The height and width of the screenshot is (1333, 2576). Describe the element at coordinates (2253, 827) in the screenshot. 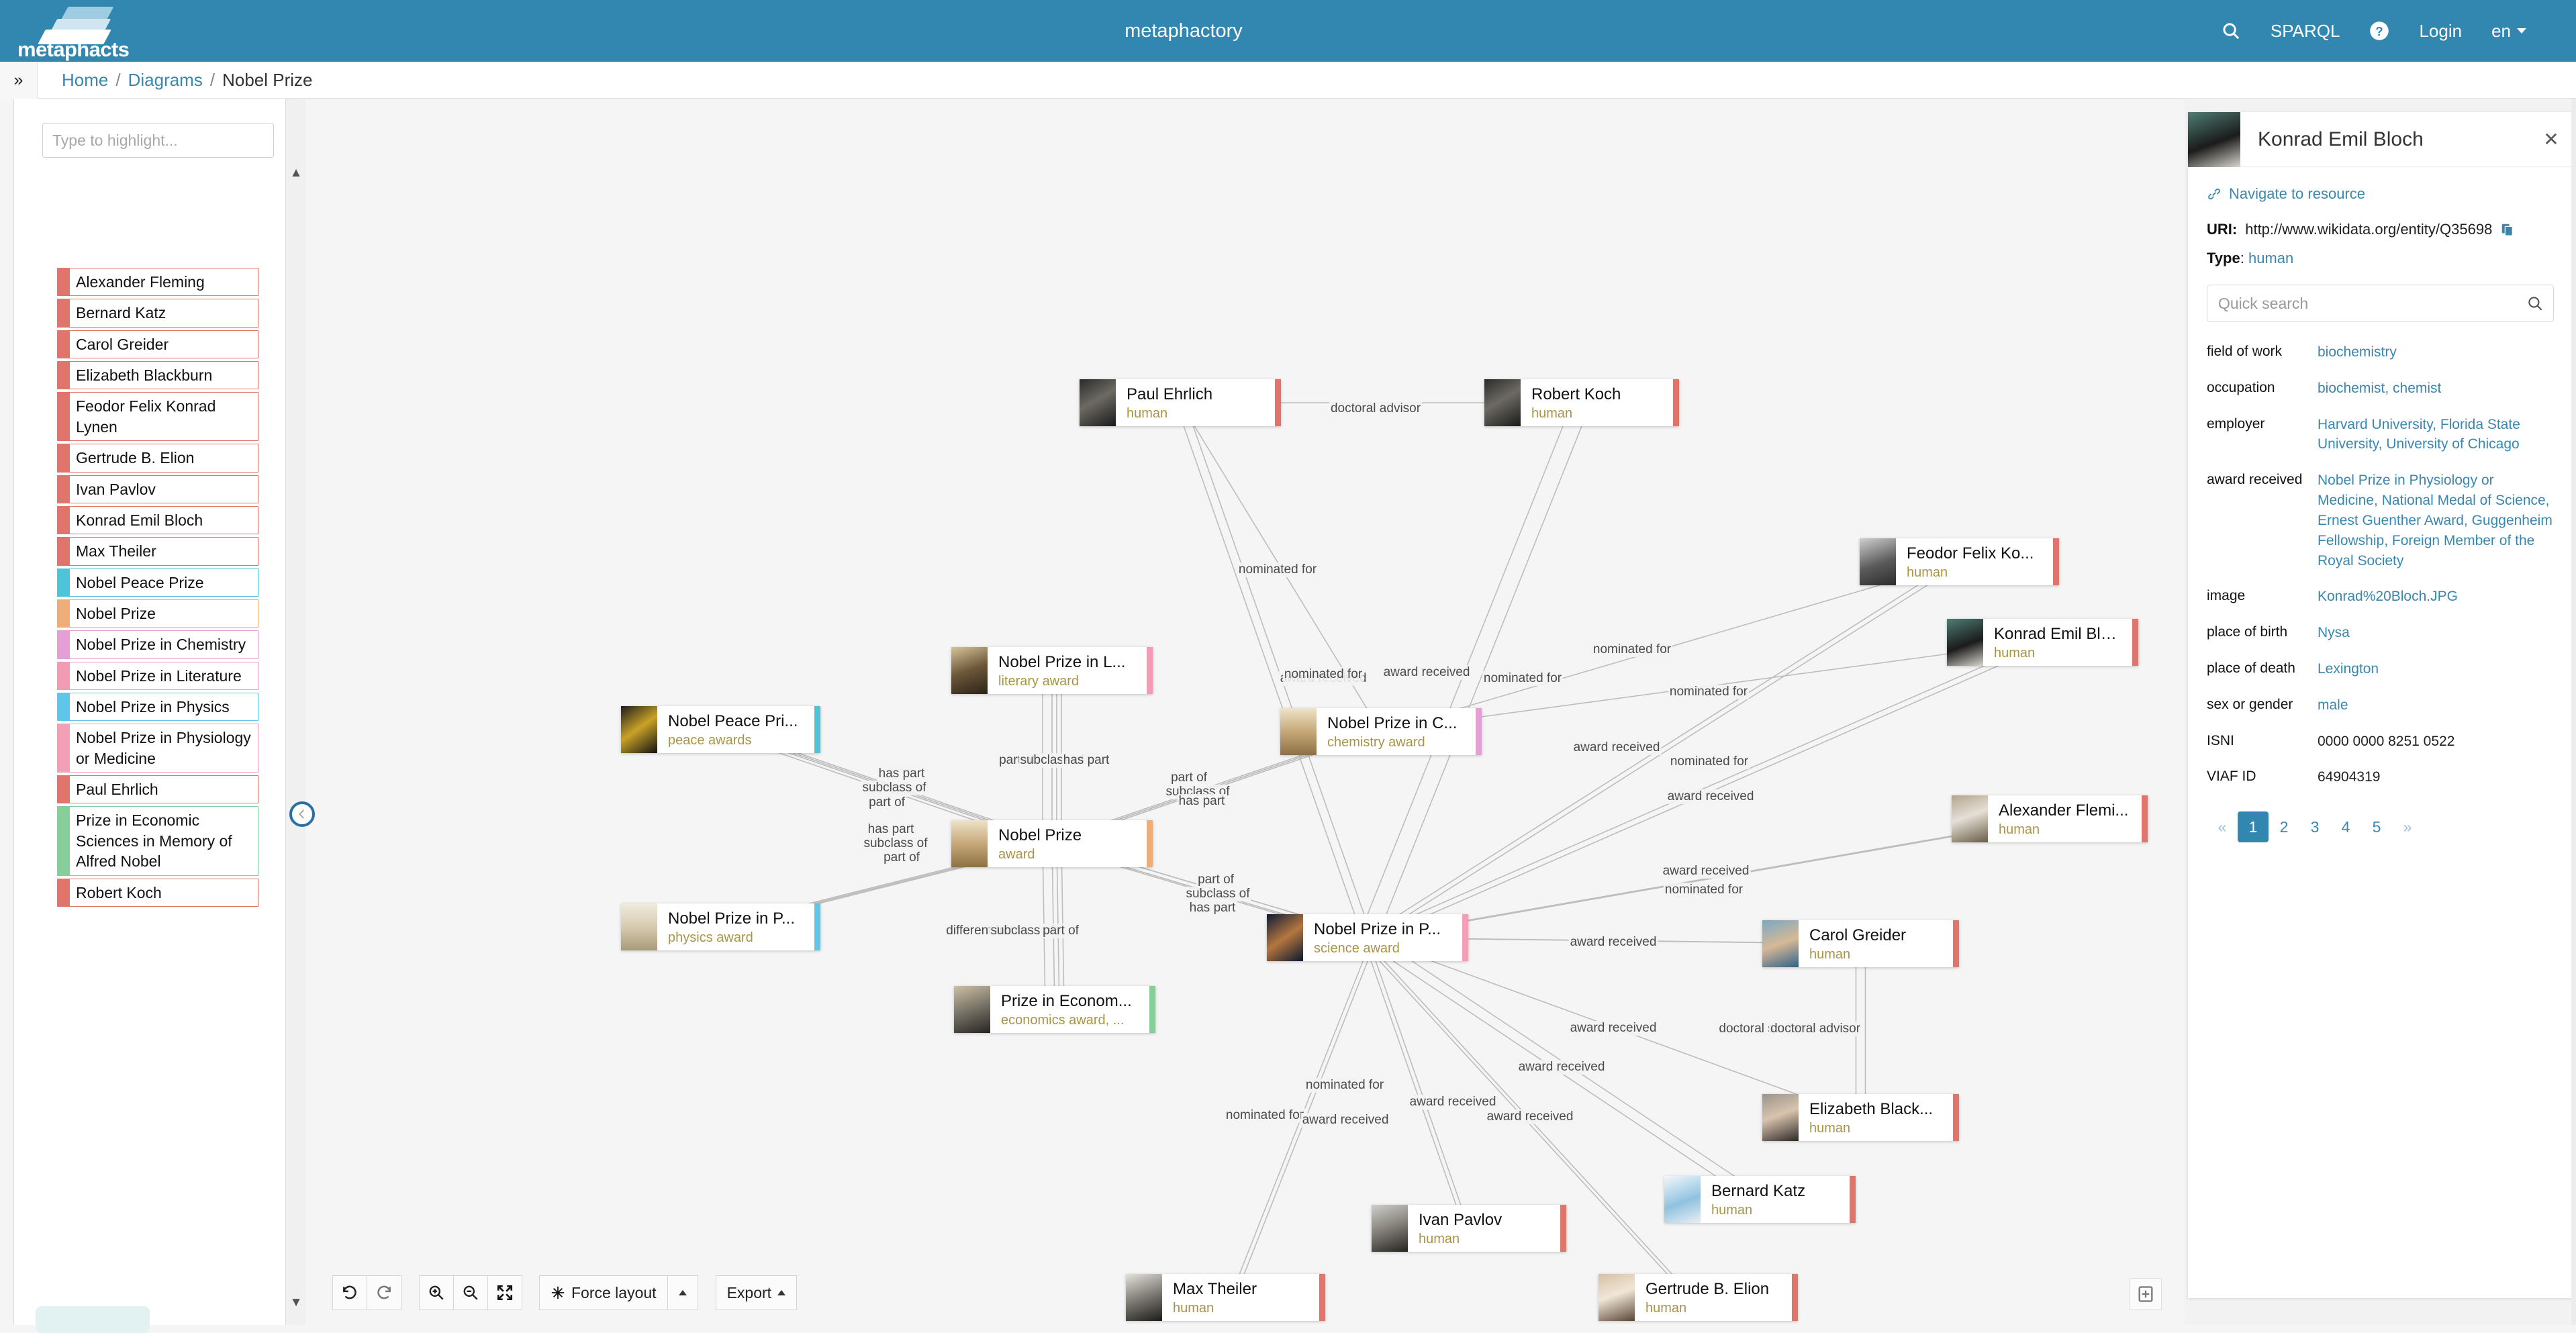

I see `pagination-page-1: 1` at that location.